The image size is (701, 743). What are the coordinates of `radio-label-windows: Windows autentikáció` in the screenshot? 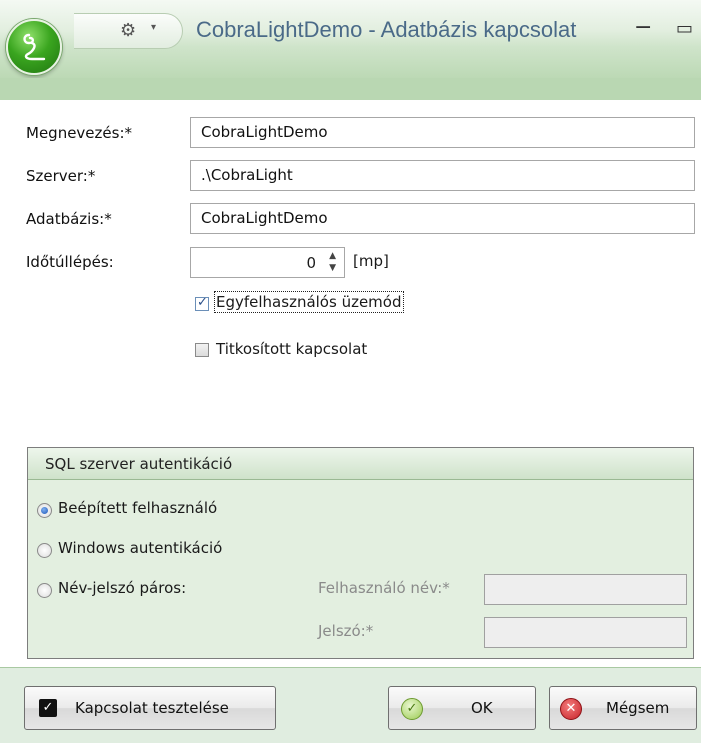 It's located at (140, 548).